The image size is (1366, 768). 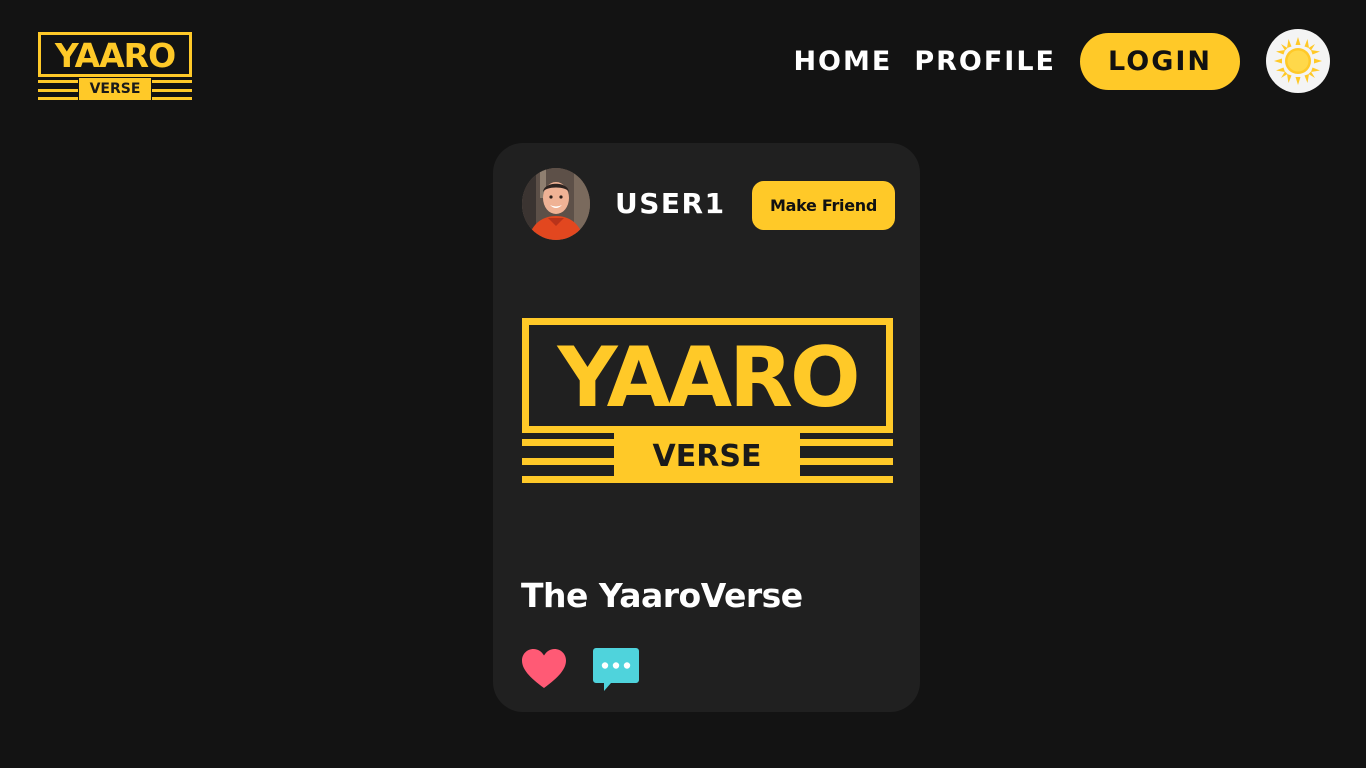 What do you see at coordinates (823, 205) in the screenshot?
I see `make-friend-button: Make Friend` at bounding box center [823, 205].